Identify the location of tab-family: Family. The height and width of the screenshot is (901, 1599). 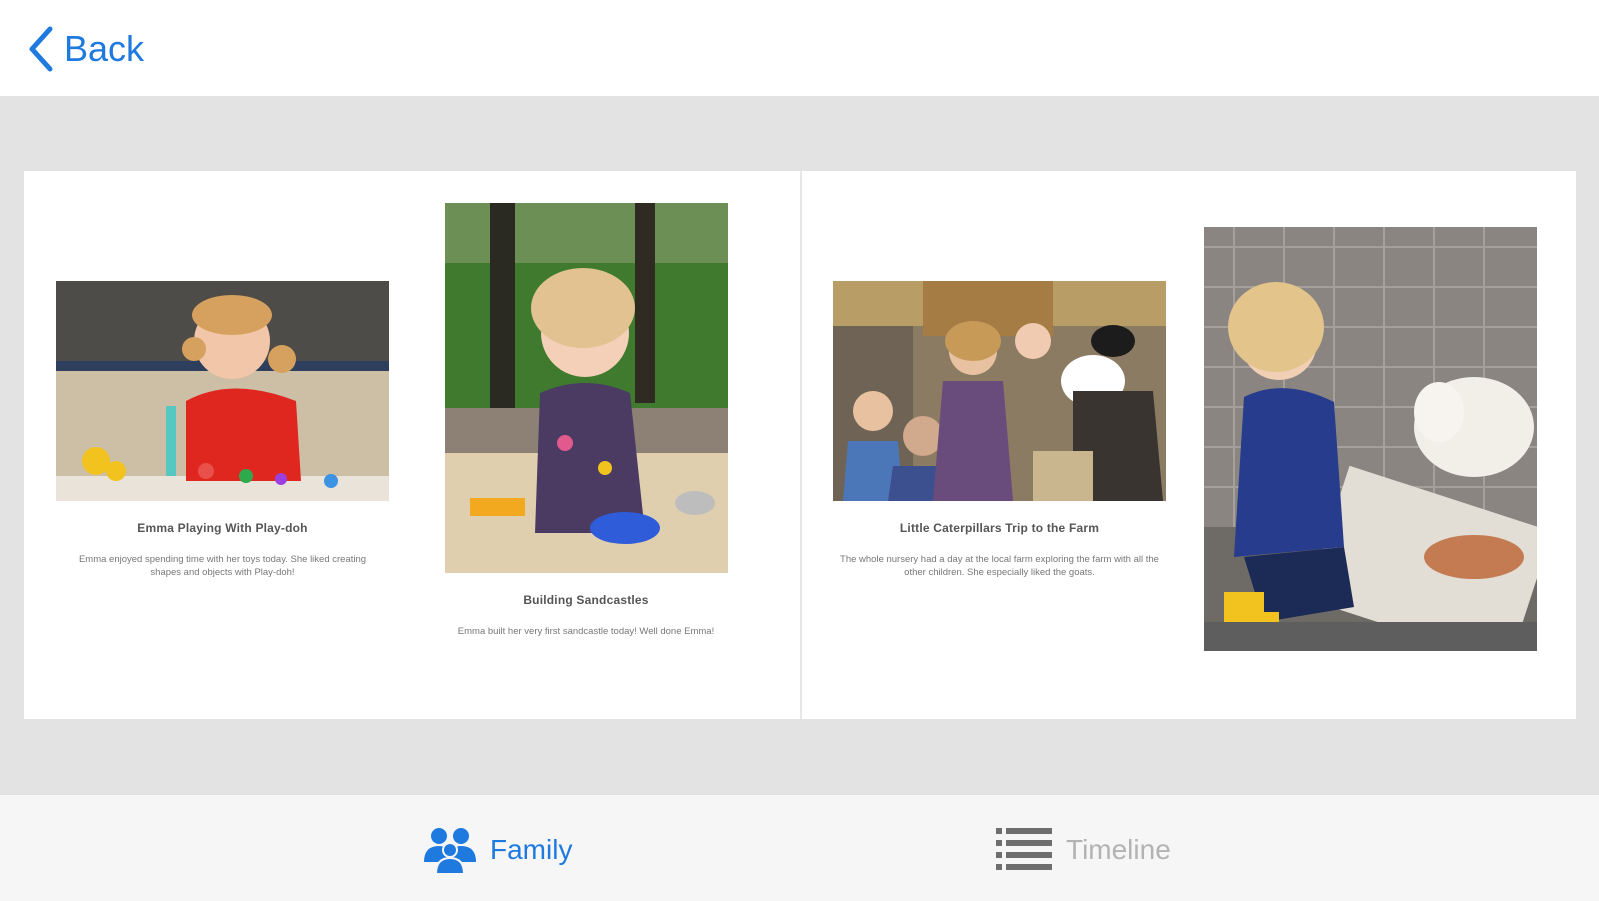
(497, 850).